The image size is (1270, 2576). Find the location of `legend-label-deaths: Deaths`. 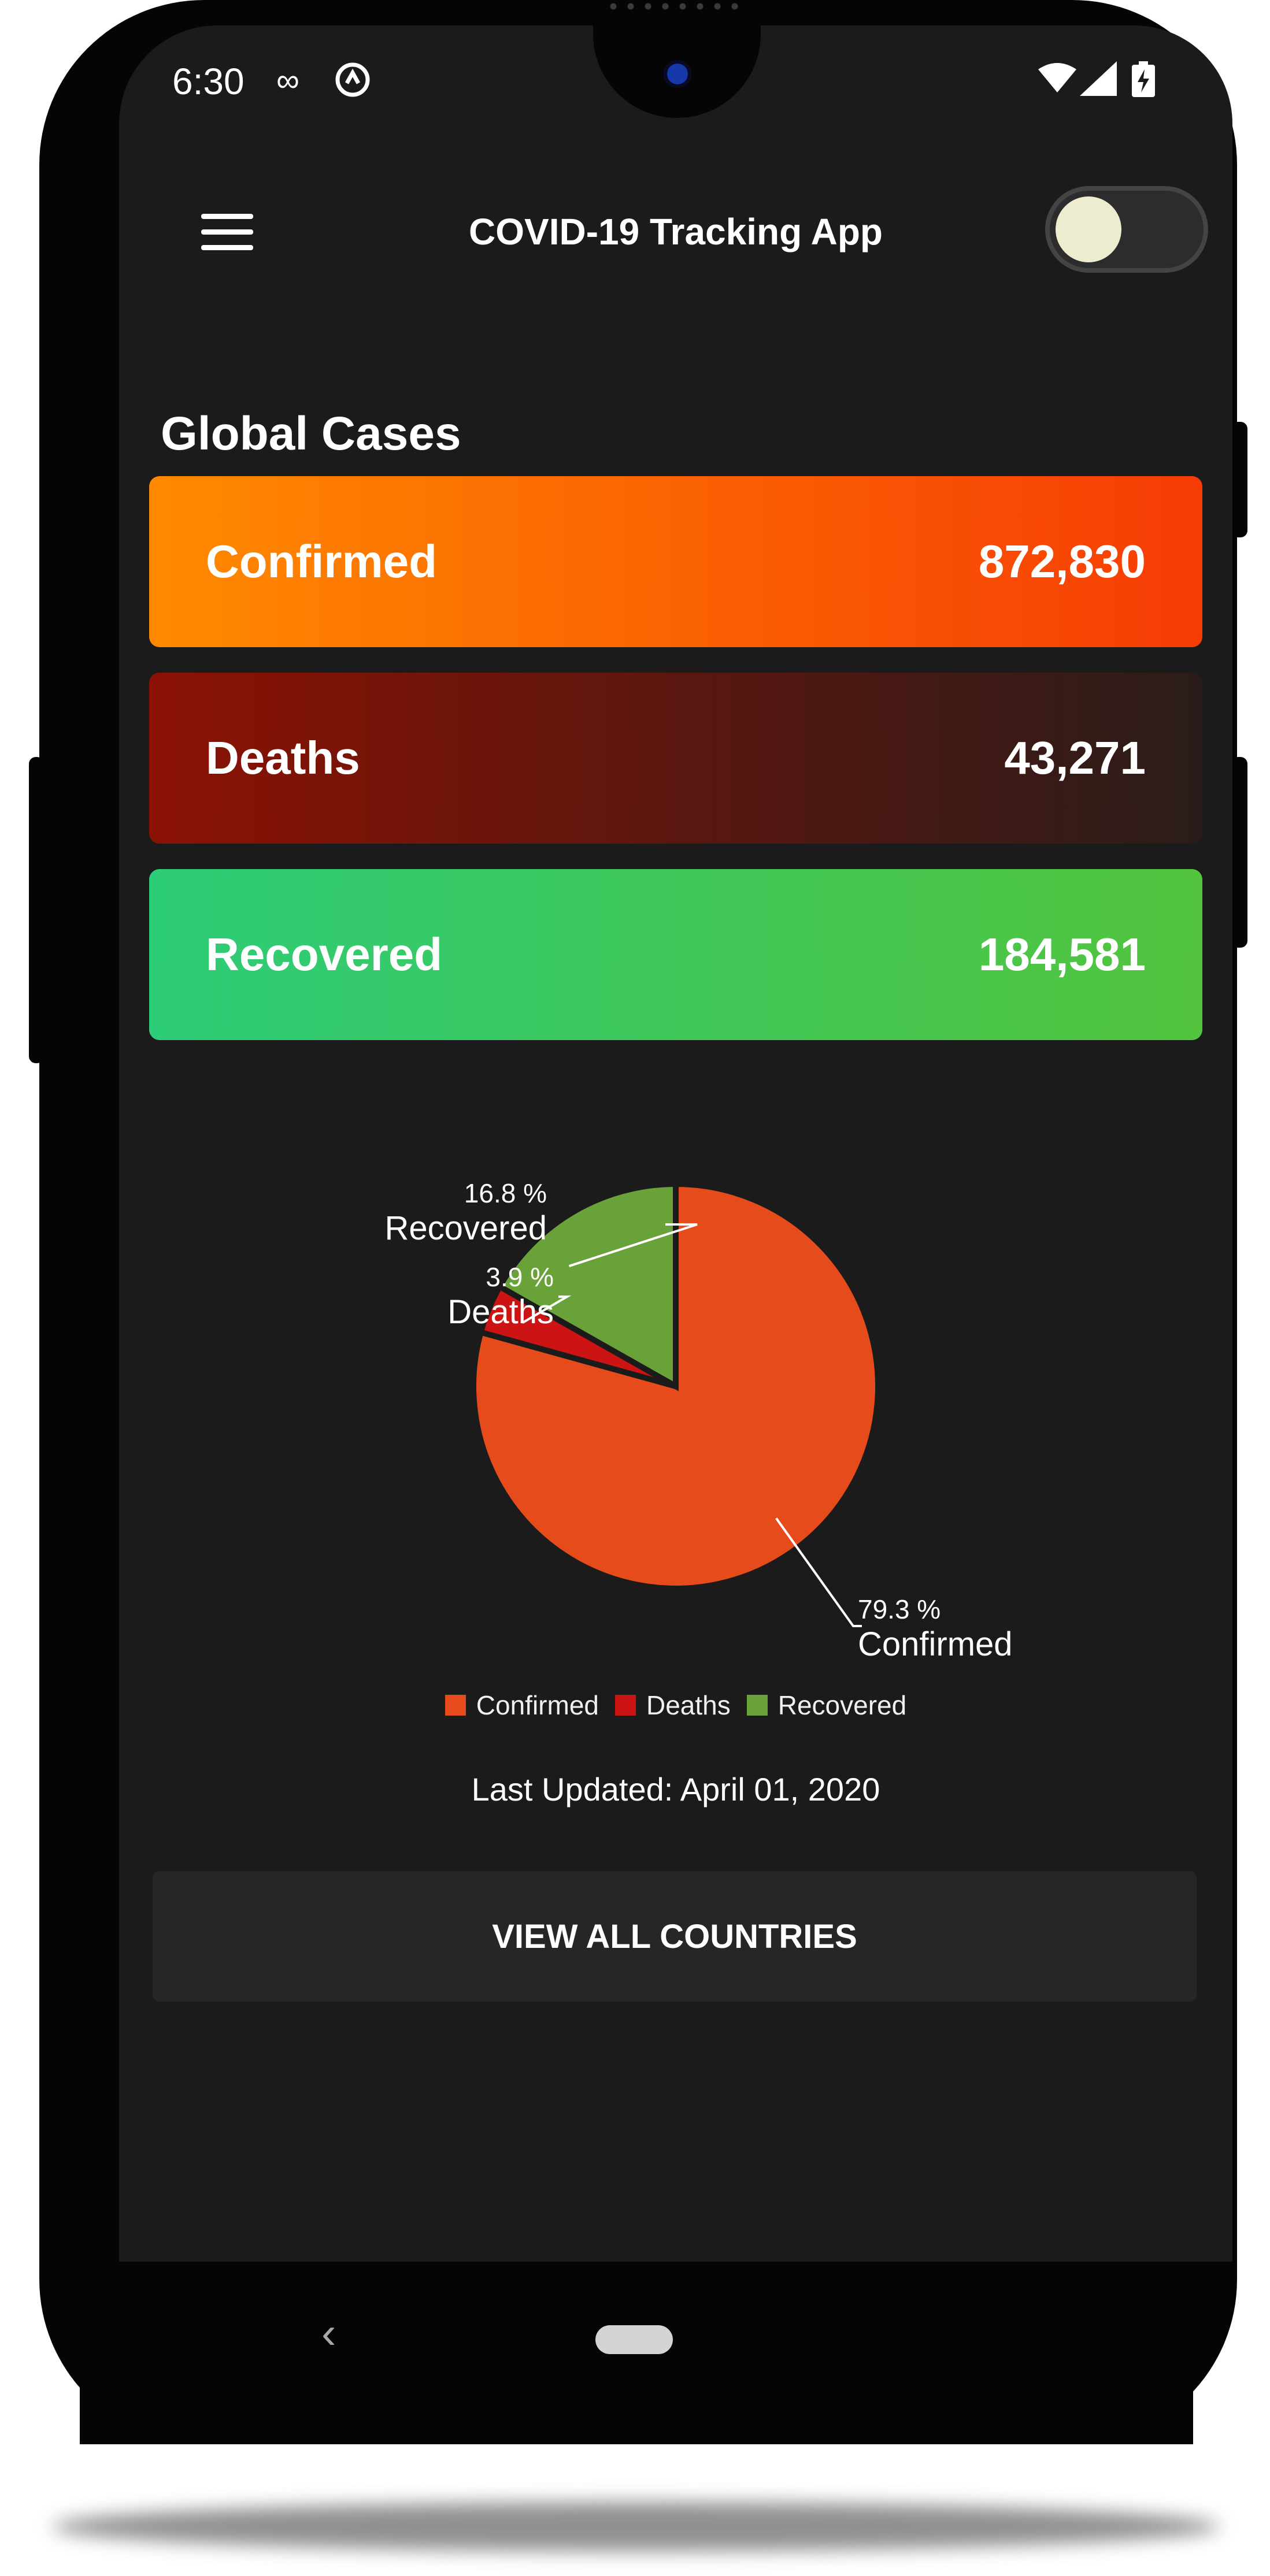

legend-label-deaths: Deaths is located at coordinates (688, 1705).